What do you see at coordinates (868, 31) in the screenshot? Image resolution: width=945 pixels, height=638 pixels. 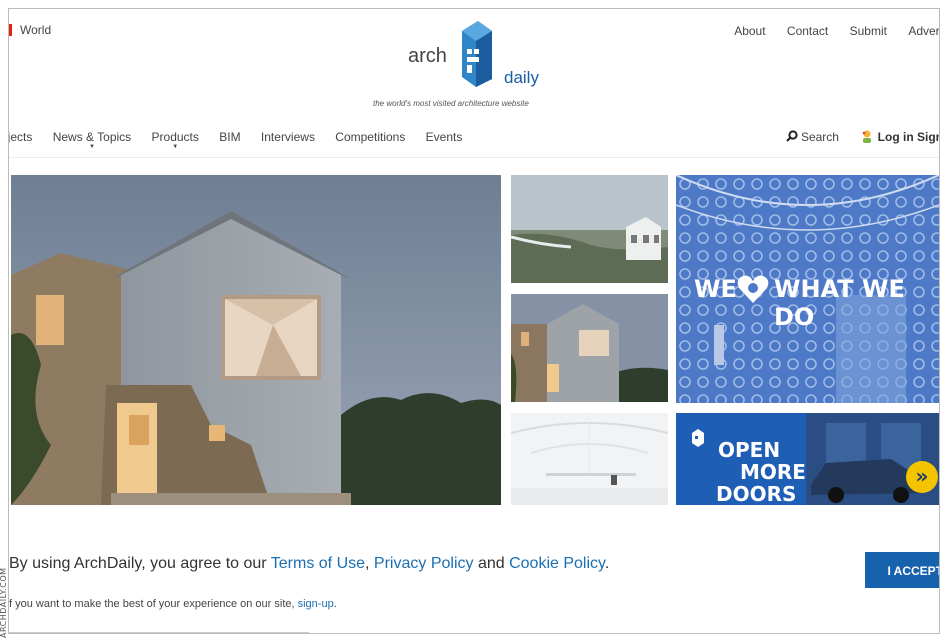 I see `top-link-submit: Submit` at bounding box center [868, 31].